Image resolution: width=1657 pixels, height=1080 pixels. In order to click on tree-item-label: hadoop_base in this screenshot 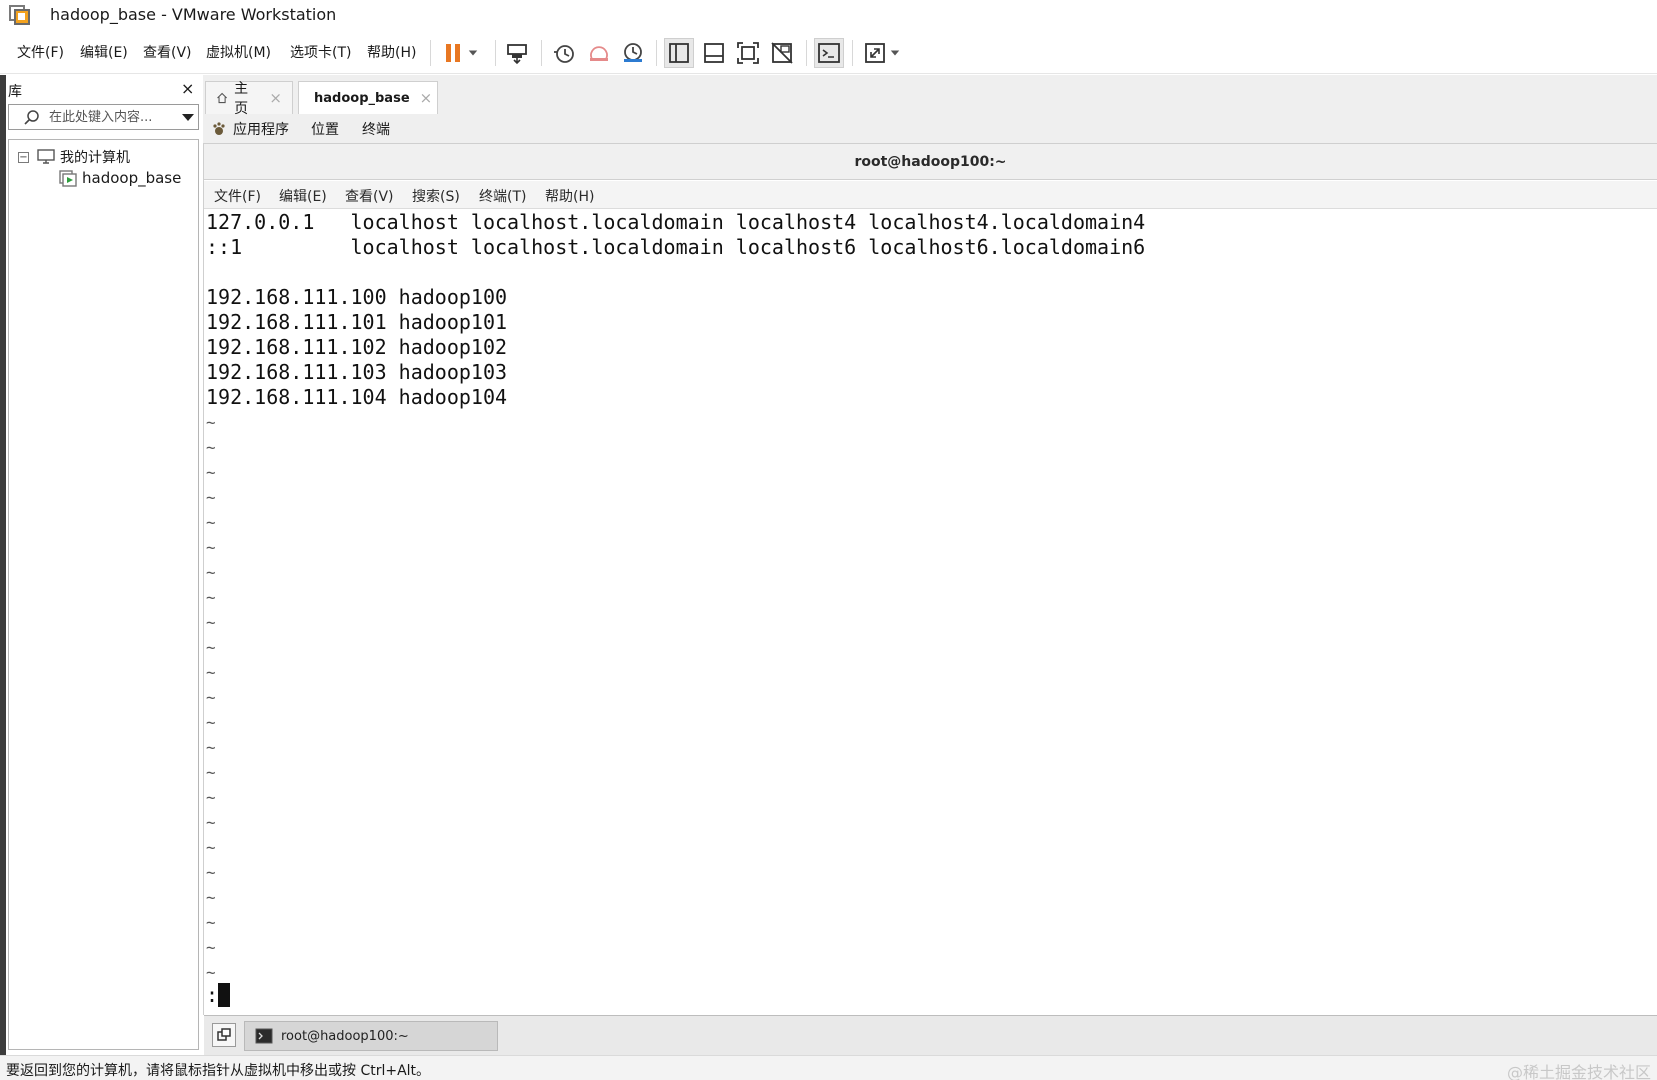, I will do `click(132, 178)`.